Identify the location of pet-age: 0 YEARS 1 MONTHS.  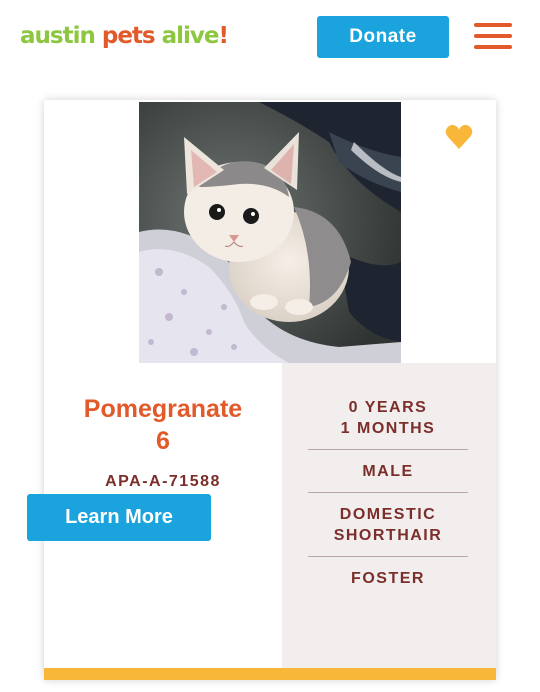
(388, 418).